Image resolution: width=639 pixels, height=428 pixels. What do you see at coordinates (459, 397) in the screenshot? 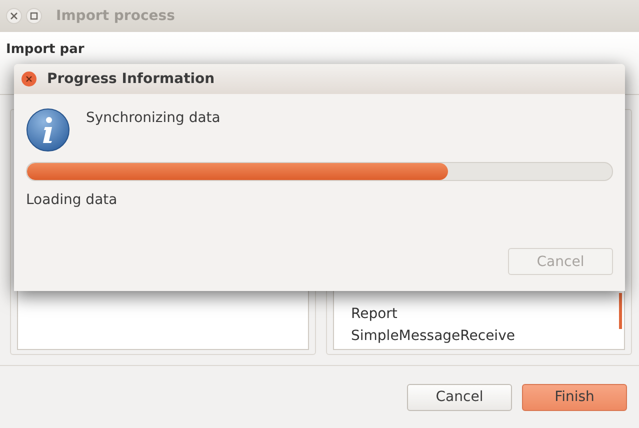
I see `cancel-button: Cancel` at bounding box center [459, 397].